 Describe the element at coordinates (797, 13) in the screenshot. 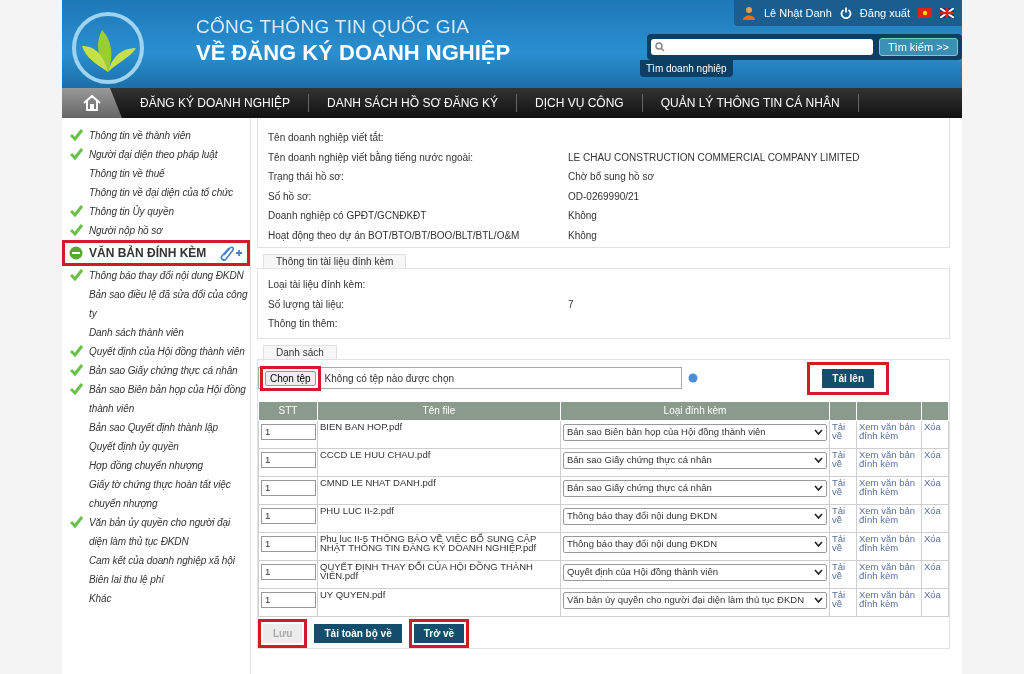

I see `user-name: Lê Nhật Danh` at that location.